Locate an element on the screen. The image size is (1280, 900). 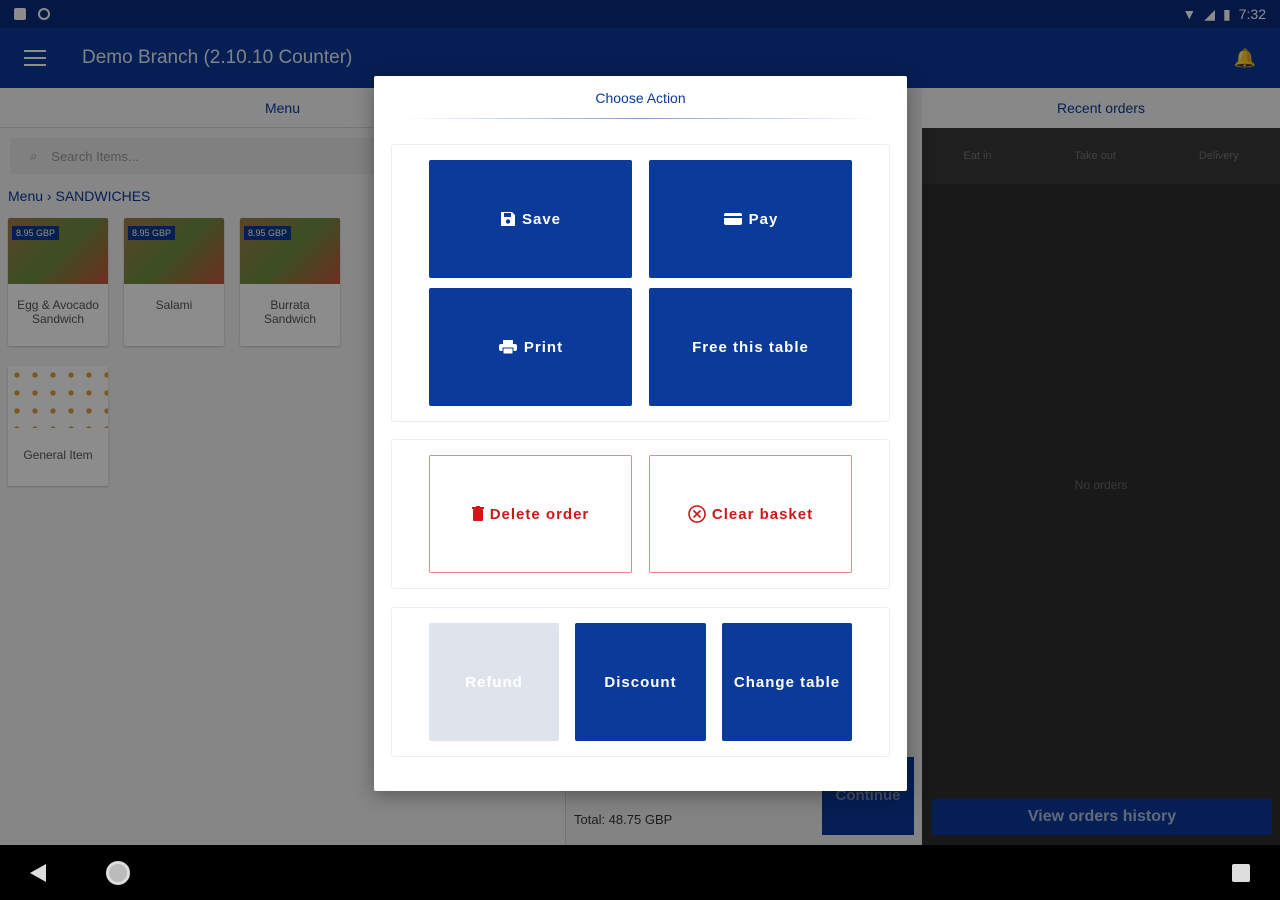
dialog-title: Choose Action is located at coordinates (640, 98).